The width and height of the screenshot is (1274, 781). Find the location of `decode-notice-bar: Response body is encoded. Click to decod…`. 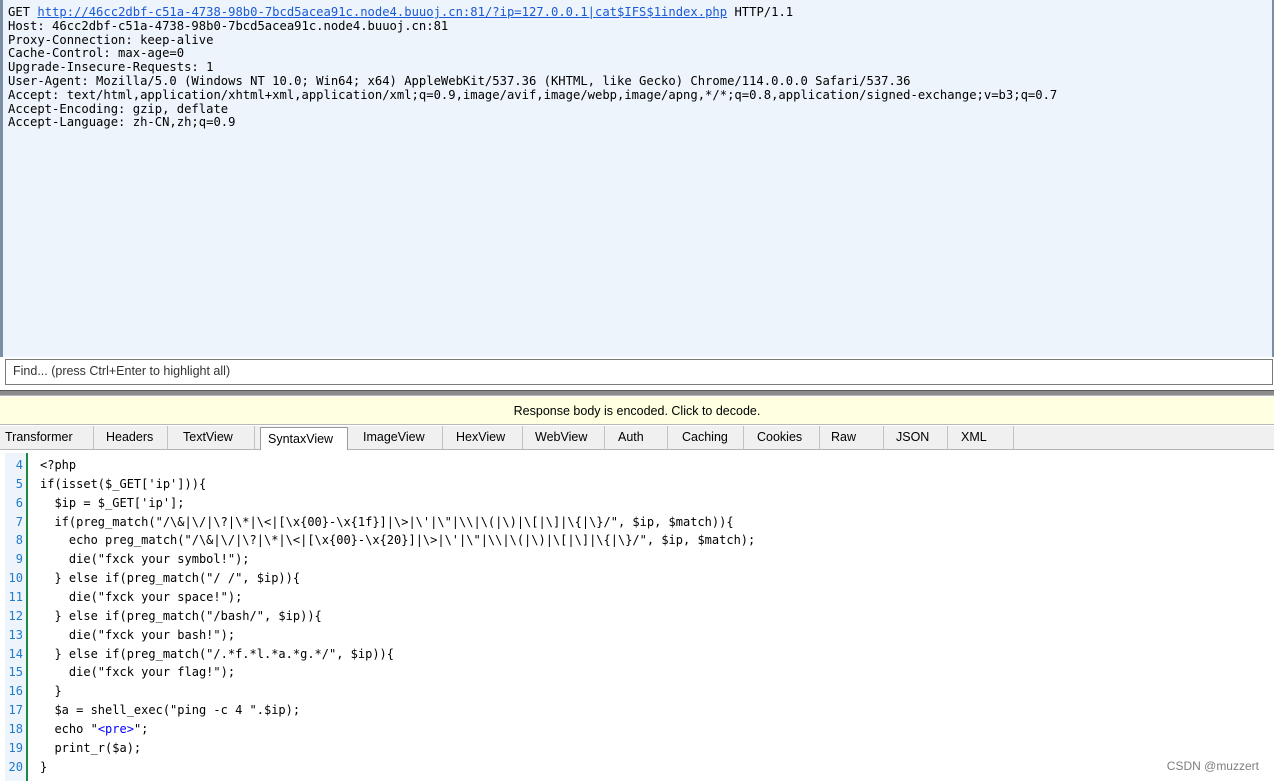

decode-notice-bar: Response body is encoded. Click to decod… is located at coordinates (637, 411).